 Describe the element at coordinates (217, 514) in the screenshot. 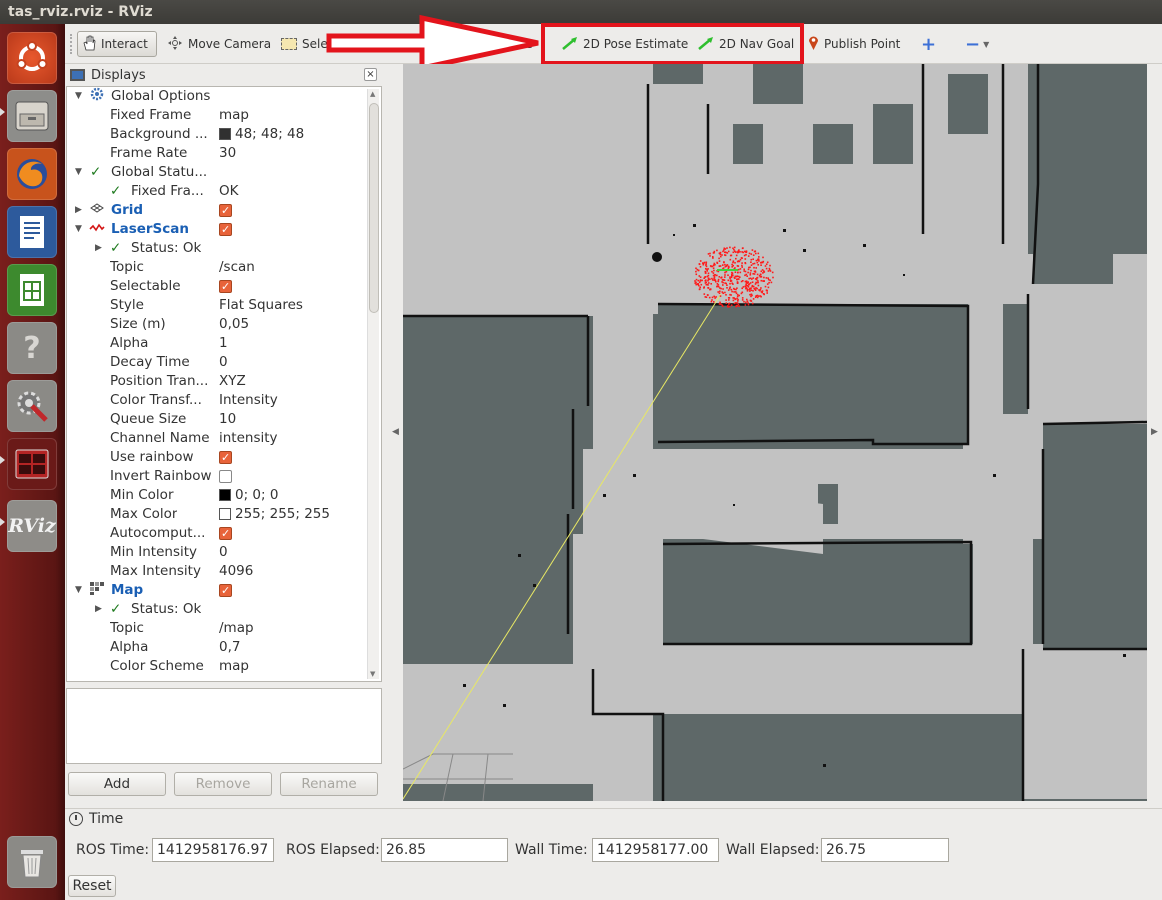

I see `tree-row-max-color: Max Color 255; 255; 255` at that location.